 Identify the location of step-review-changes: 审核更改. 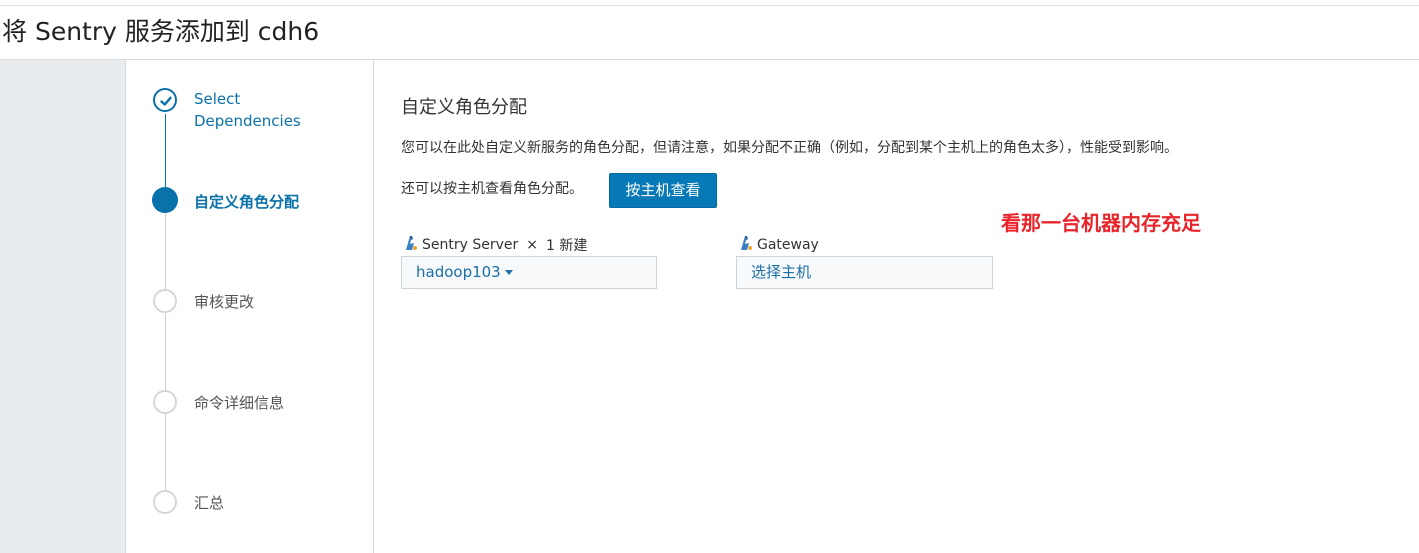
(224, 302).